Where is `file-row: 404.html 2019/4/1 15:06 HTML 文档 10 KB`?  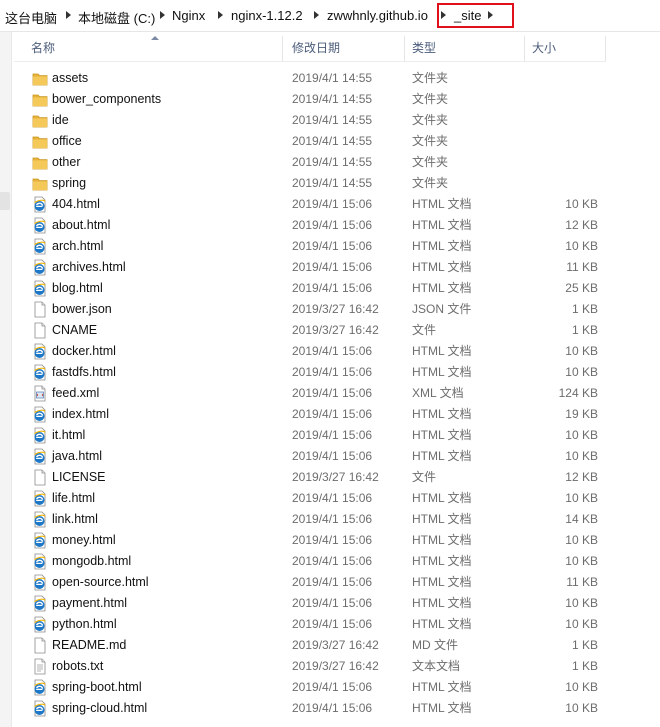 file-row: 404.html 2019/4/1 15:06 HTML 文档 10 KB is located at coordinates (310, 204).